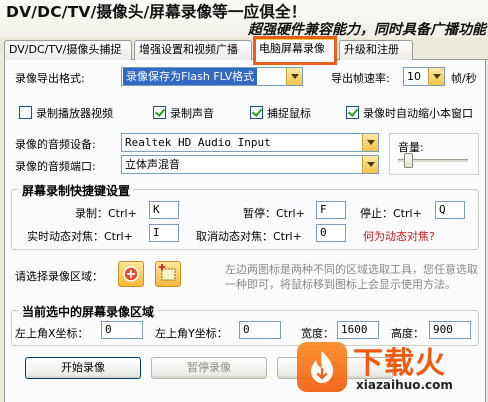 The width and height of the screenshot is (488, 402). What do you see at coordinates (55, 166) in the screenshot?
I see `audio-port-label: 录像的音频端口:` at bounding box center [55, 166].